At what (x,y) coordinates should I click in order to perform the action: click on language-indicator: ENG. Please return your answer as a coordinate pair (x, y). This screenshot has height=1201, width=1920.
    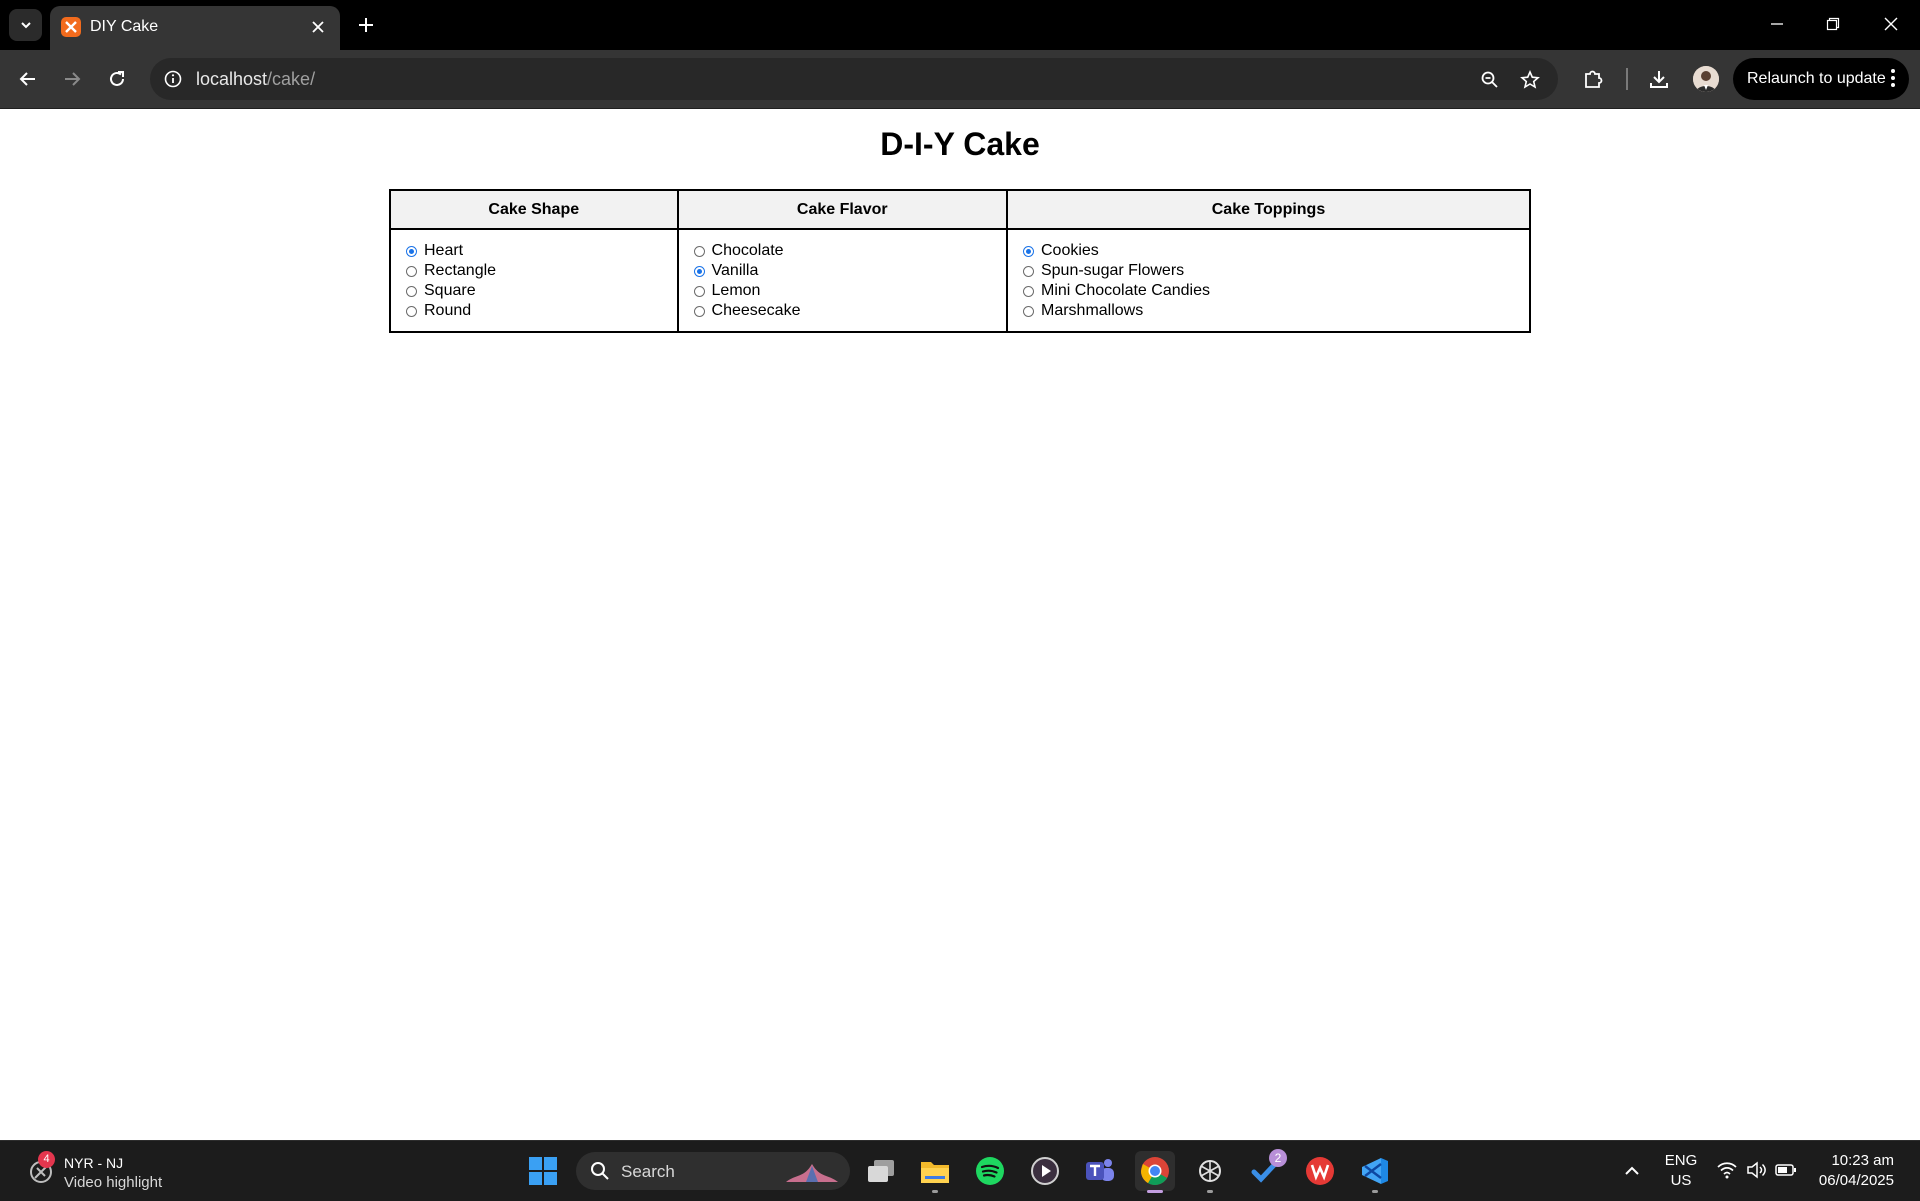
    Looking at the image, I should click on (1681, 1160).